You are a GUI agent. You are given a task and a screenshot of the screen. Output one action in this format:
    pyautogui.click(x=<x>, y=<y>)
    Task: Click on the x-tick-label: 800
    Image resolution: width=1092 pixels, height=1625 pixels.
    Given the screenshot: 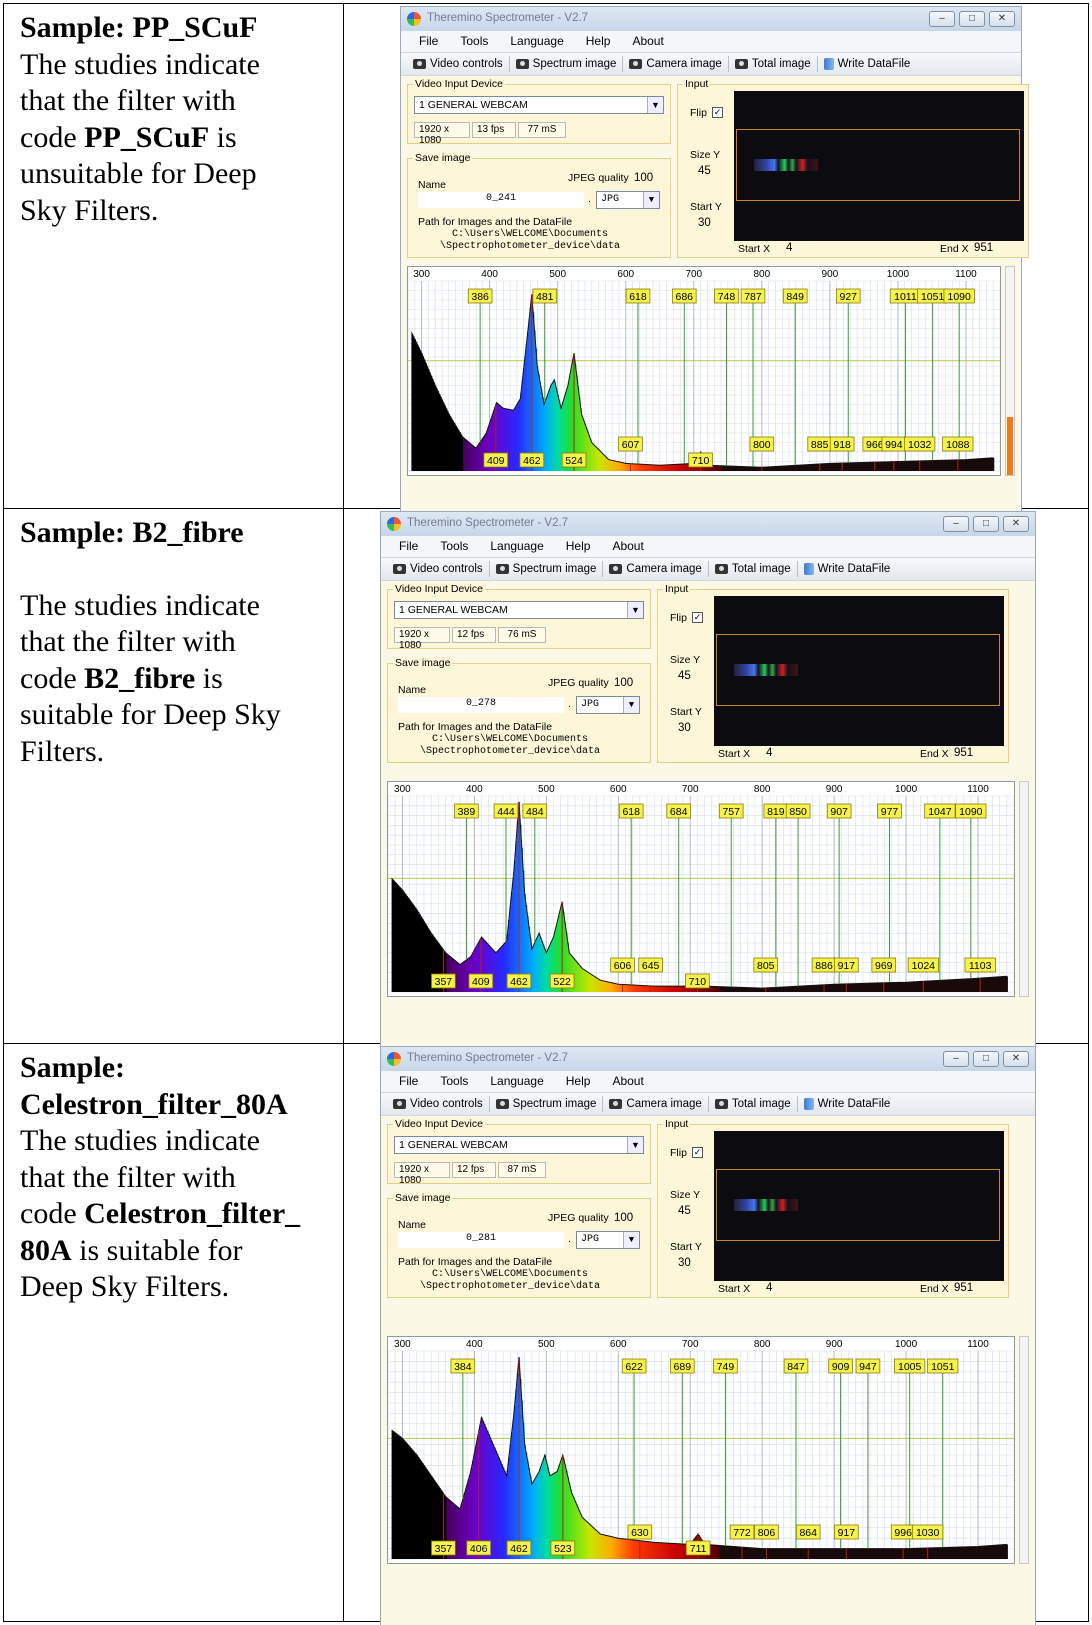 What is the action you would take?
    pyautogui.click(x=762, y=1344)
    